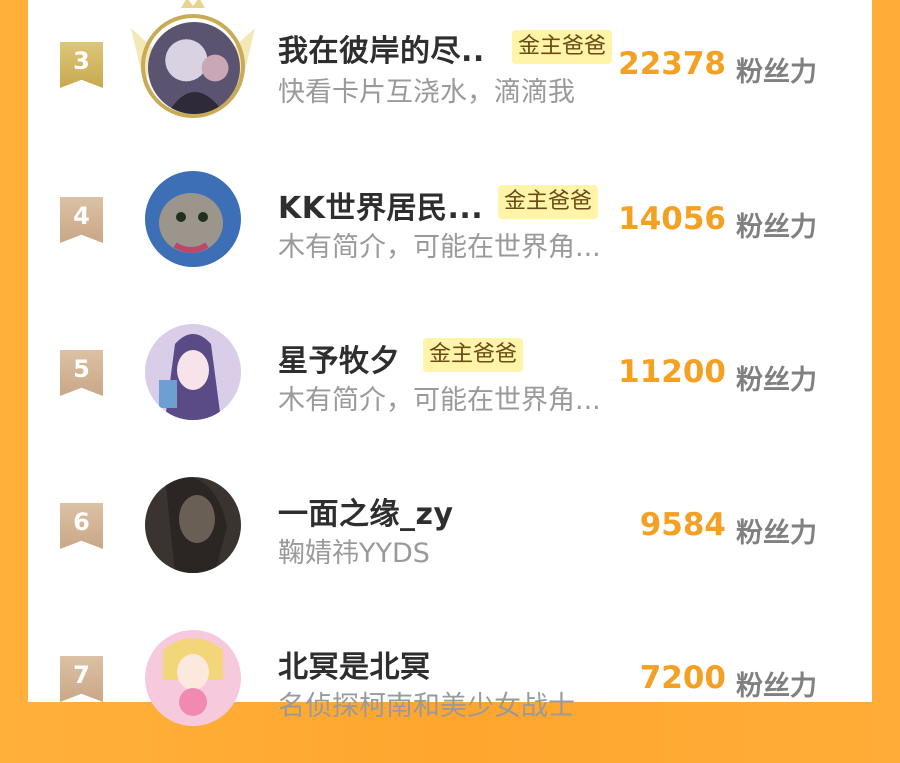 The height and width of the screenshot is (763, 900). I want to click on rank-badge: 3, so click(81, 65).